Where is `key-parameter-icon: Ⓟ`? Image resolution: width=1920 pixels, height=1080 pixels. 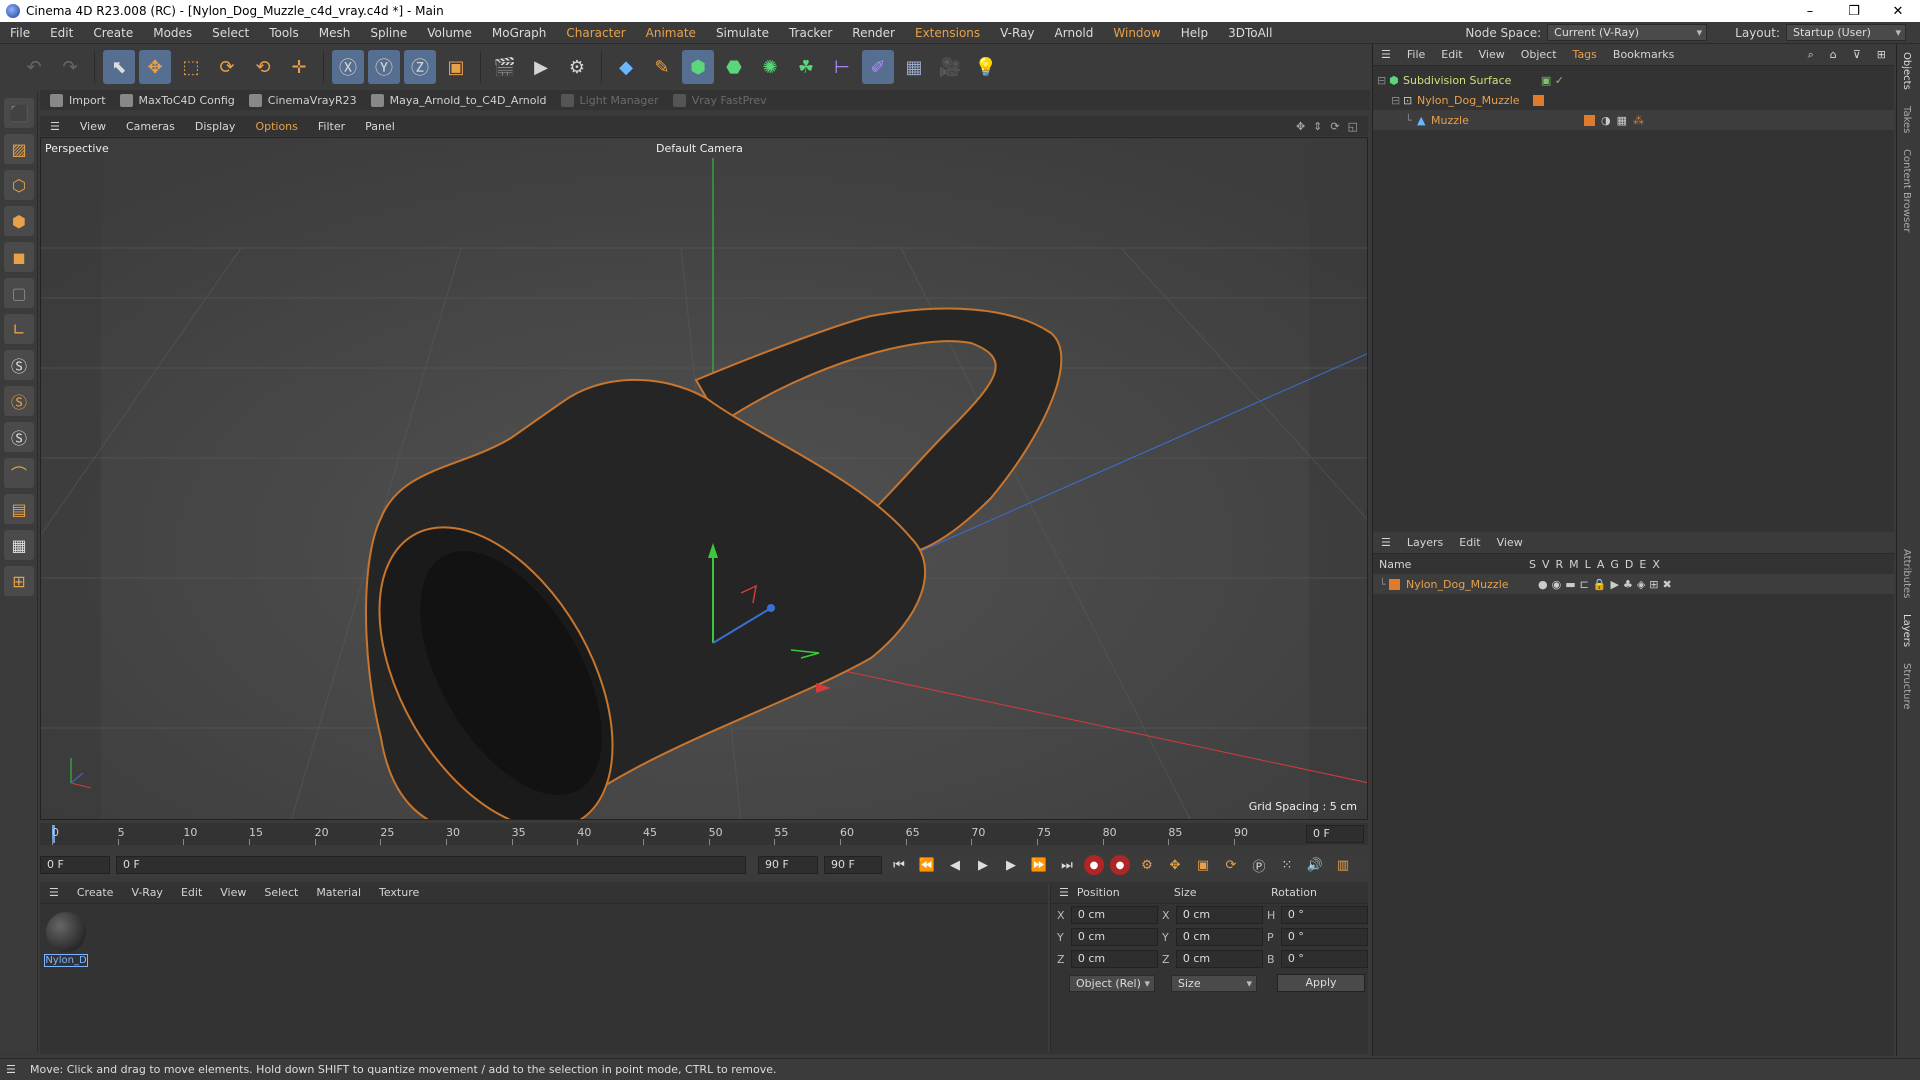 key-parameter-icon: Ⓟ is located at coordinates (1259, 865).